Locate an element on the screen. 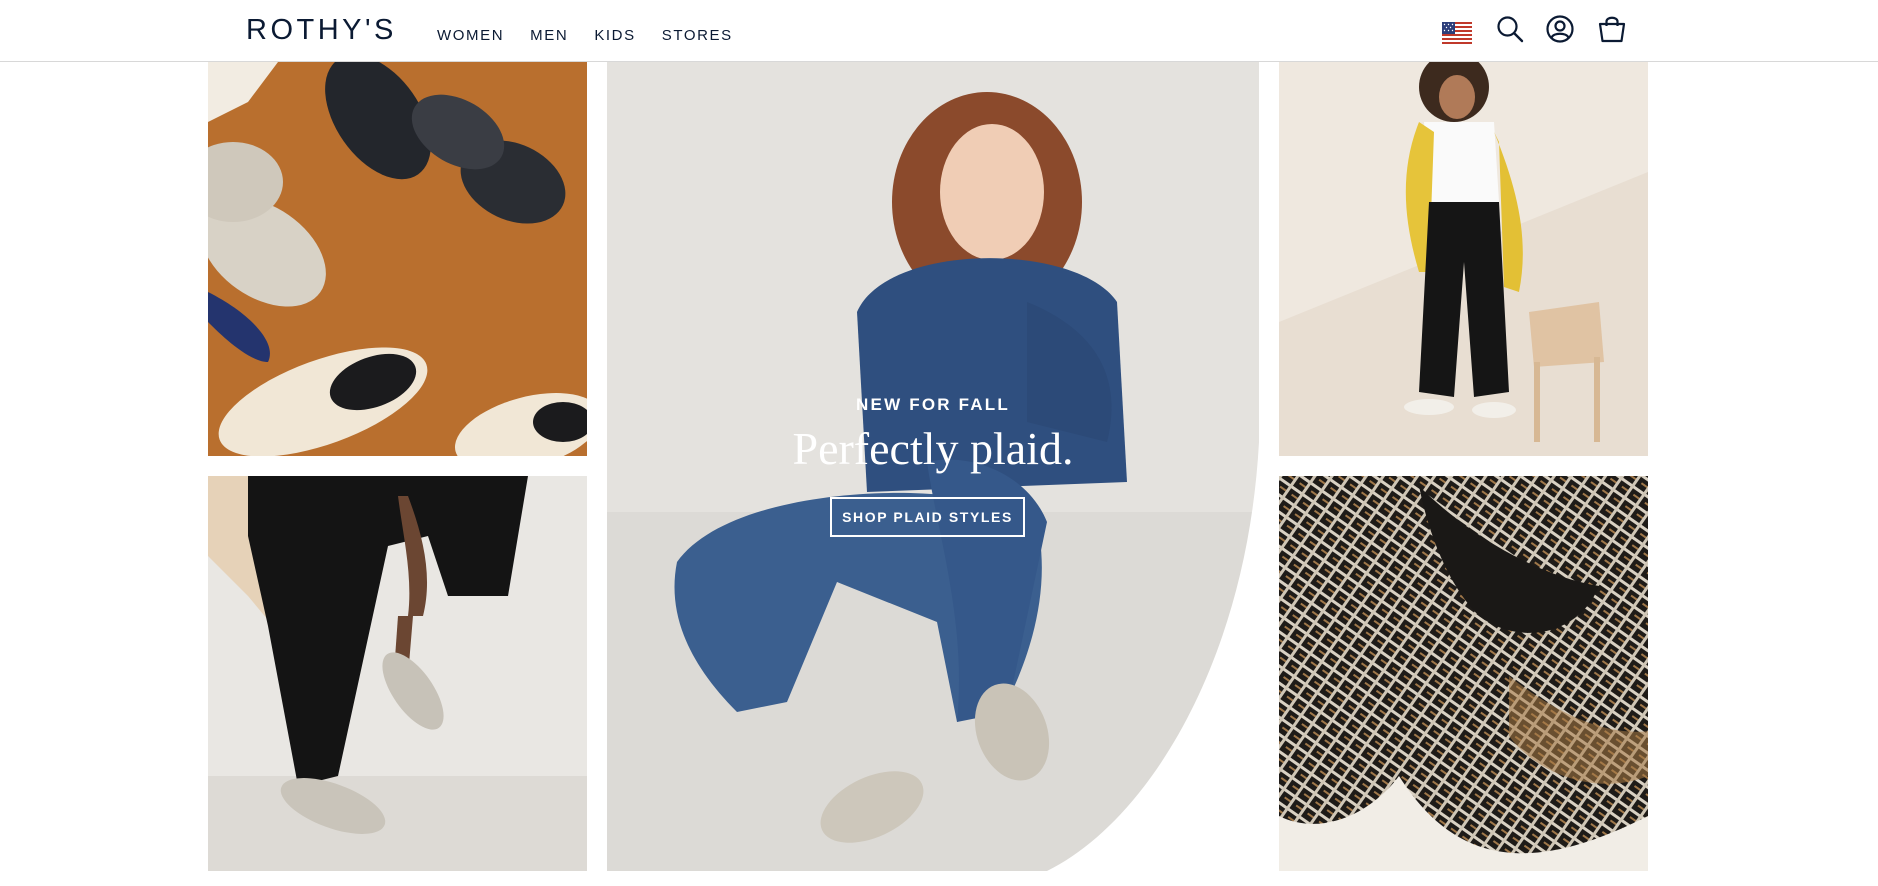 This screenshot has width=1878, height=886. plaid-closeup-image is located at coordinates (1463, 673).